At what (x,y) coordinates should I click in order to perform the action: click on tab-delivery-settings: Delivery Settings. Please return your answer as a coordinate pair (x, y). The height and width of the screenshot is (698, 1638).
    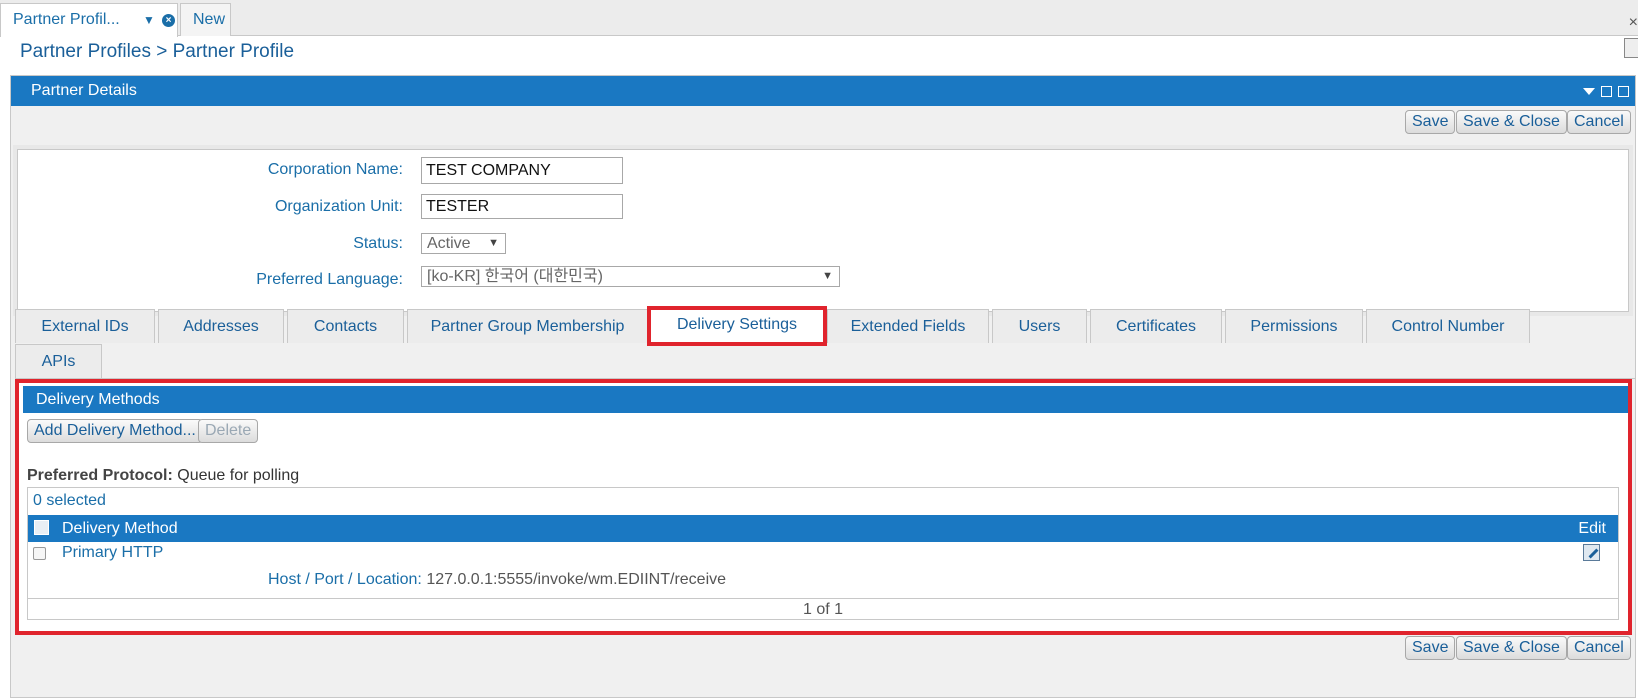
    Looking at the image, I should click on (737, 326).